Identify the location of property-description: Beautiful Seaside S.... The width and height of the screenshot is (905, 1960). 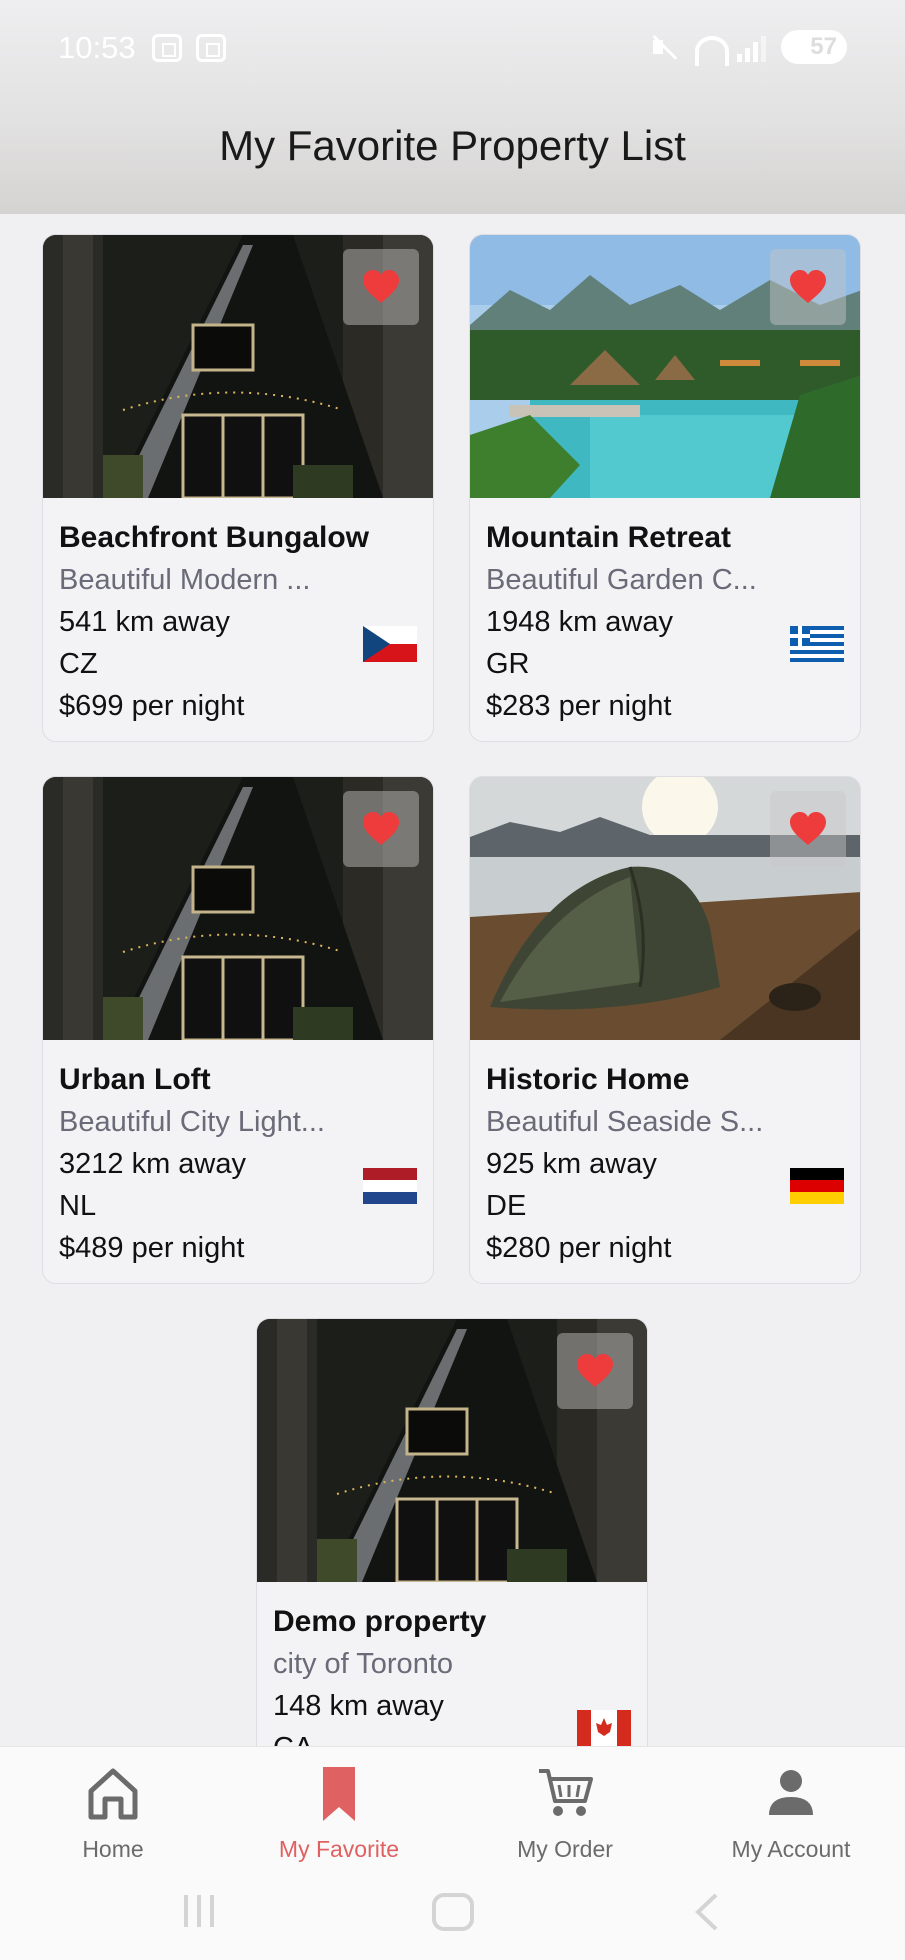
(625, 1122).